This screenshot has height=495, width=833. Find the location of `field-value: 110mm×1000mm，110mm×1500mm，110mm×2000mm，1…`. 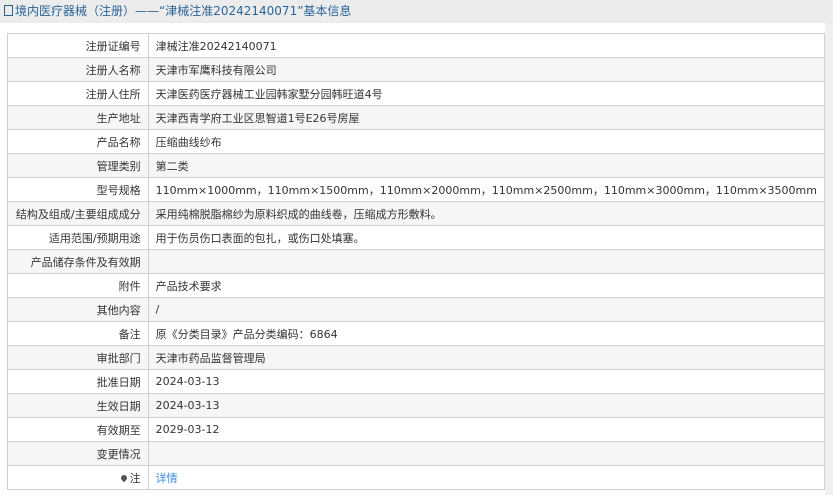

field-value: 110mm×1000mm，110mm×1500mm，110mm×2000mm，1… is located at coordinates (486, 189).